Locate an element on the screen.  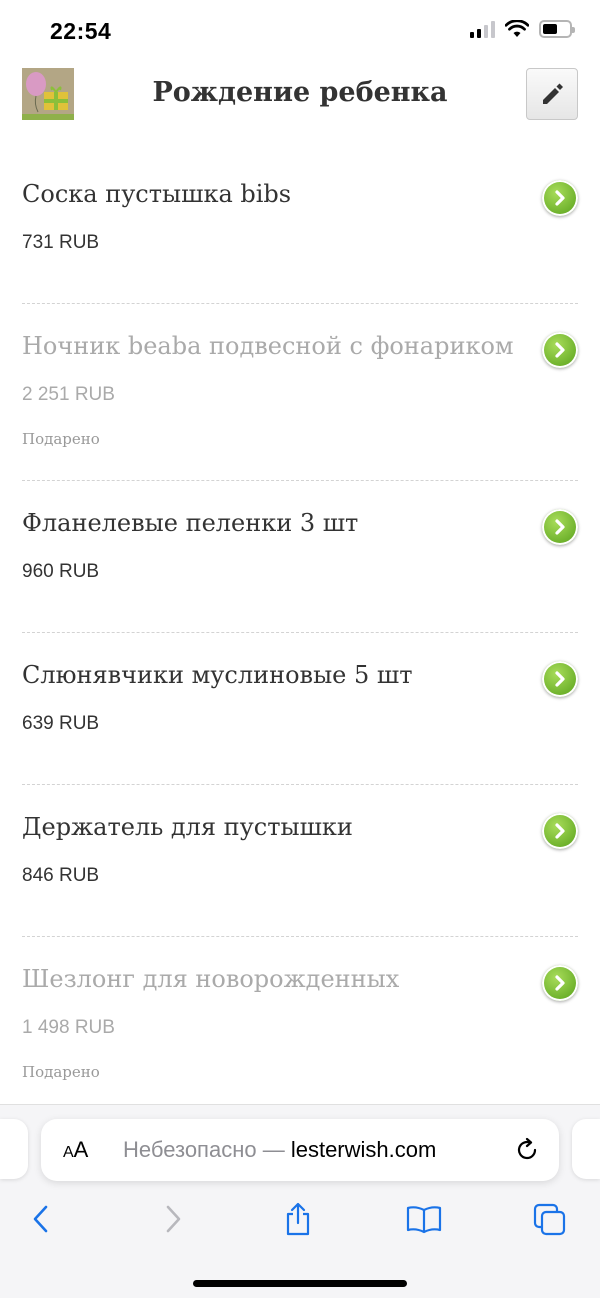
browser-toolbar is located at coordinates (300, 1222).